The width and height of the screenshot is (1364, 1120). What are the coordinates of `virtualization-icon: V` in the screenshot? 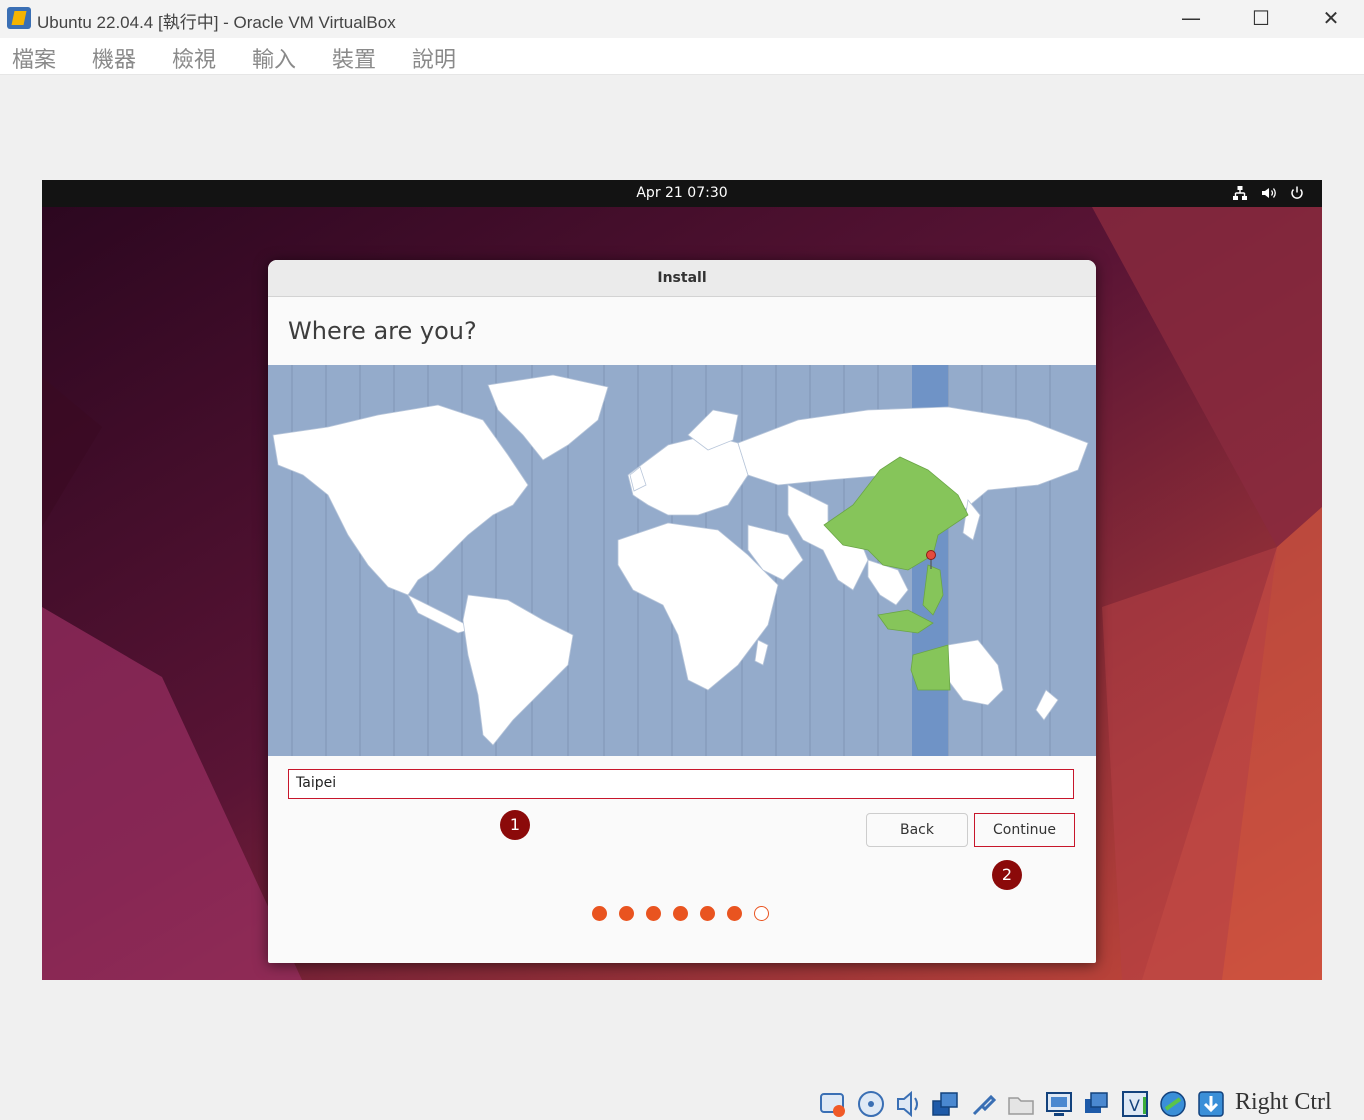 It's located at (1135, 1104).